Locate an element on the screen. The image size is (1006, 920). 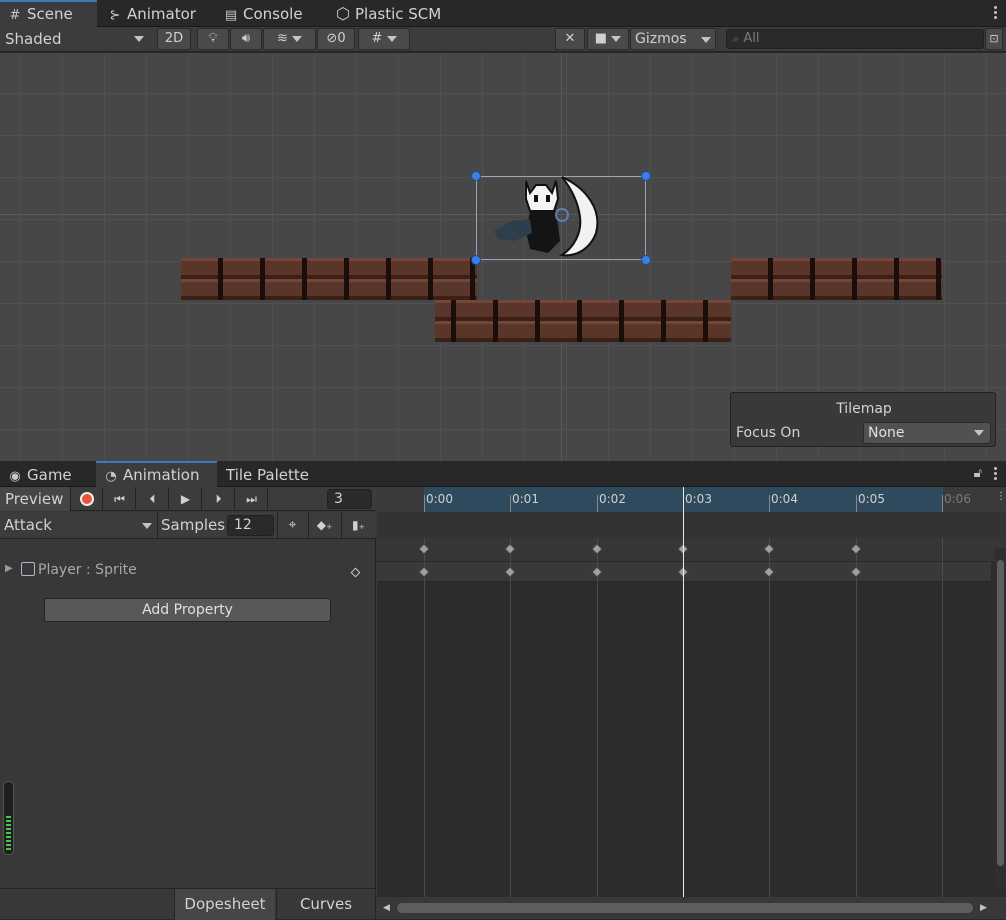
speaker-icon: 🔊︎ is located at coordinates (246, 38).